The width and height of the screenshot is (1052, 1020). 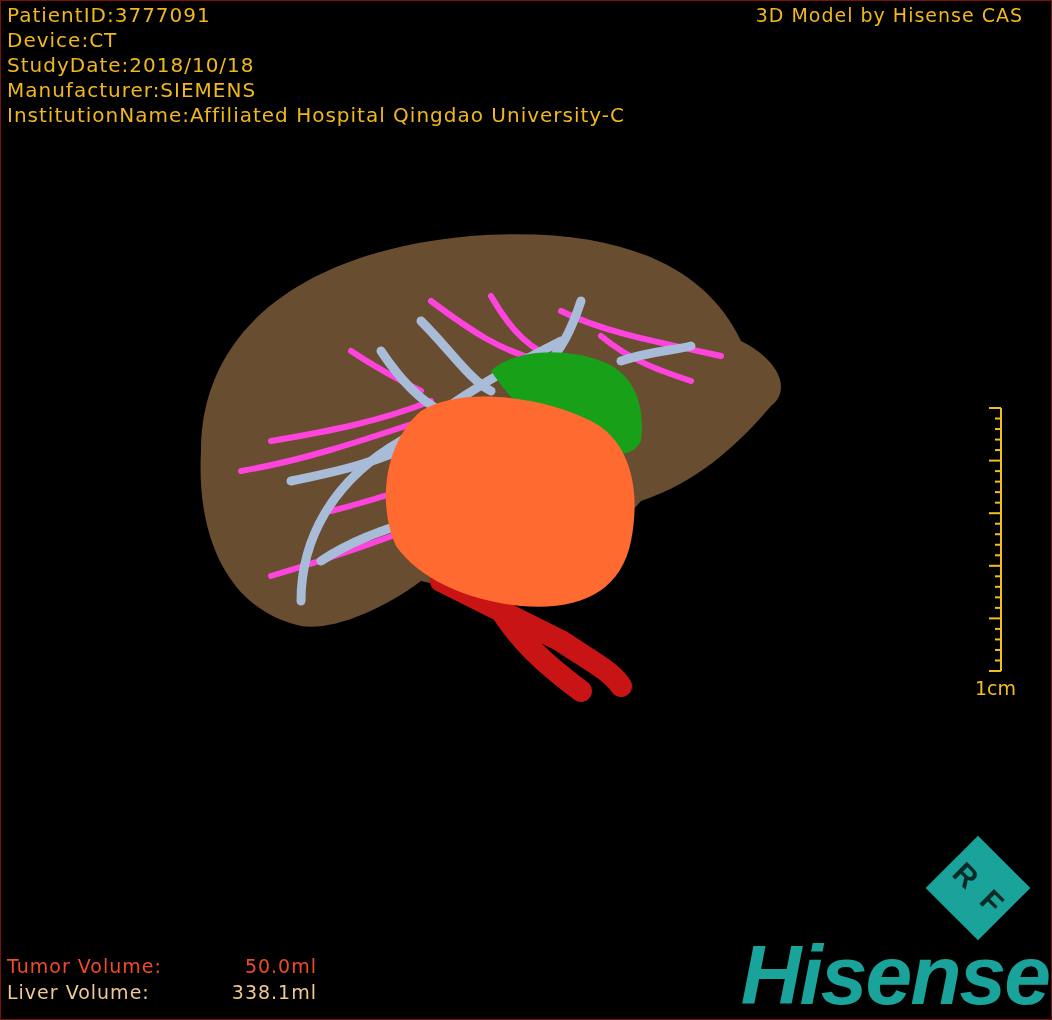 I want to click on volume-label: Tumor Volume:, so click(x=85, y=966).